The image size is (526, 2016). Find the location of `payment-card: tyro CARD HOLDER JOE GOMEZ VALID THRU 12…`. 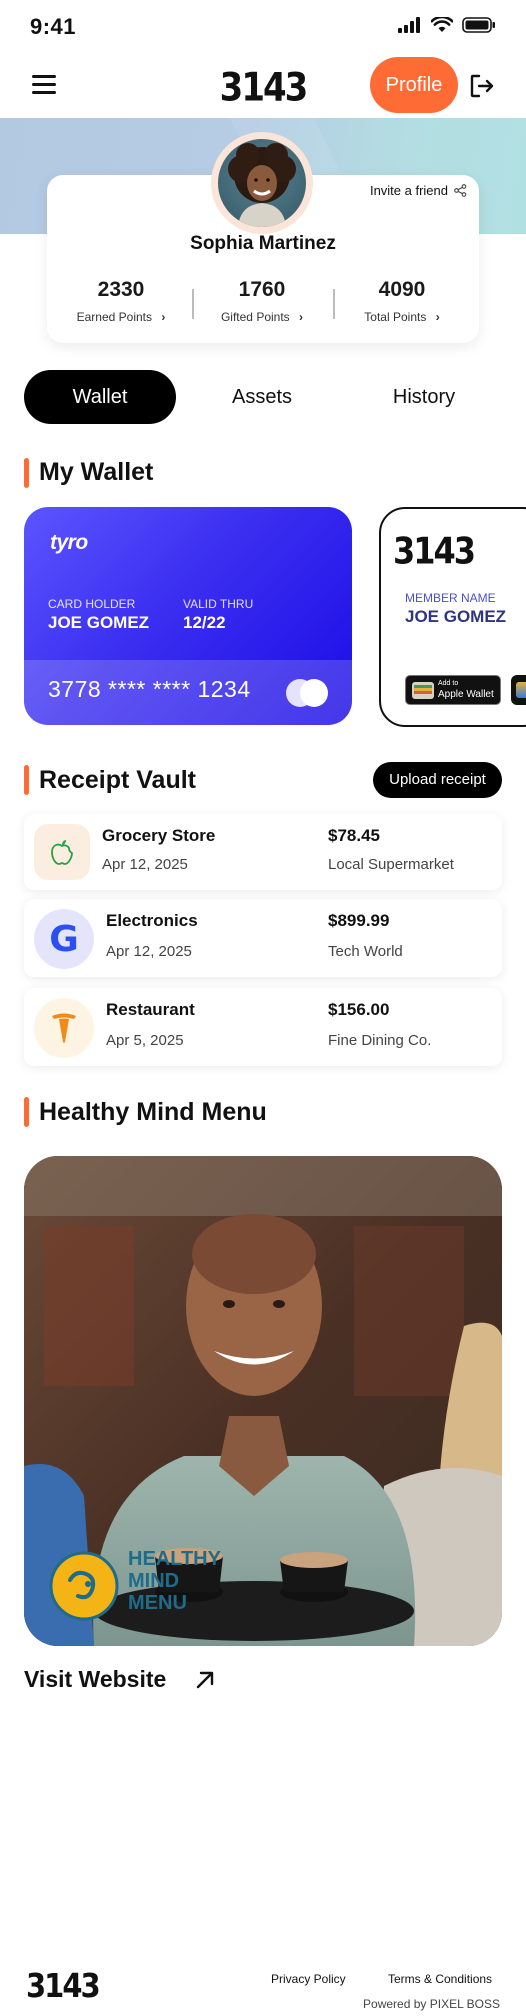

payment-card: tyro CARD HOLDER JOE GOMEZ VALID THRU 12… is located at coordinates (188, 616).